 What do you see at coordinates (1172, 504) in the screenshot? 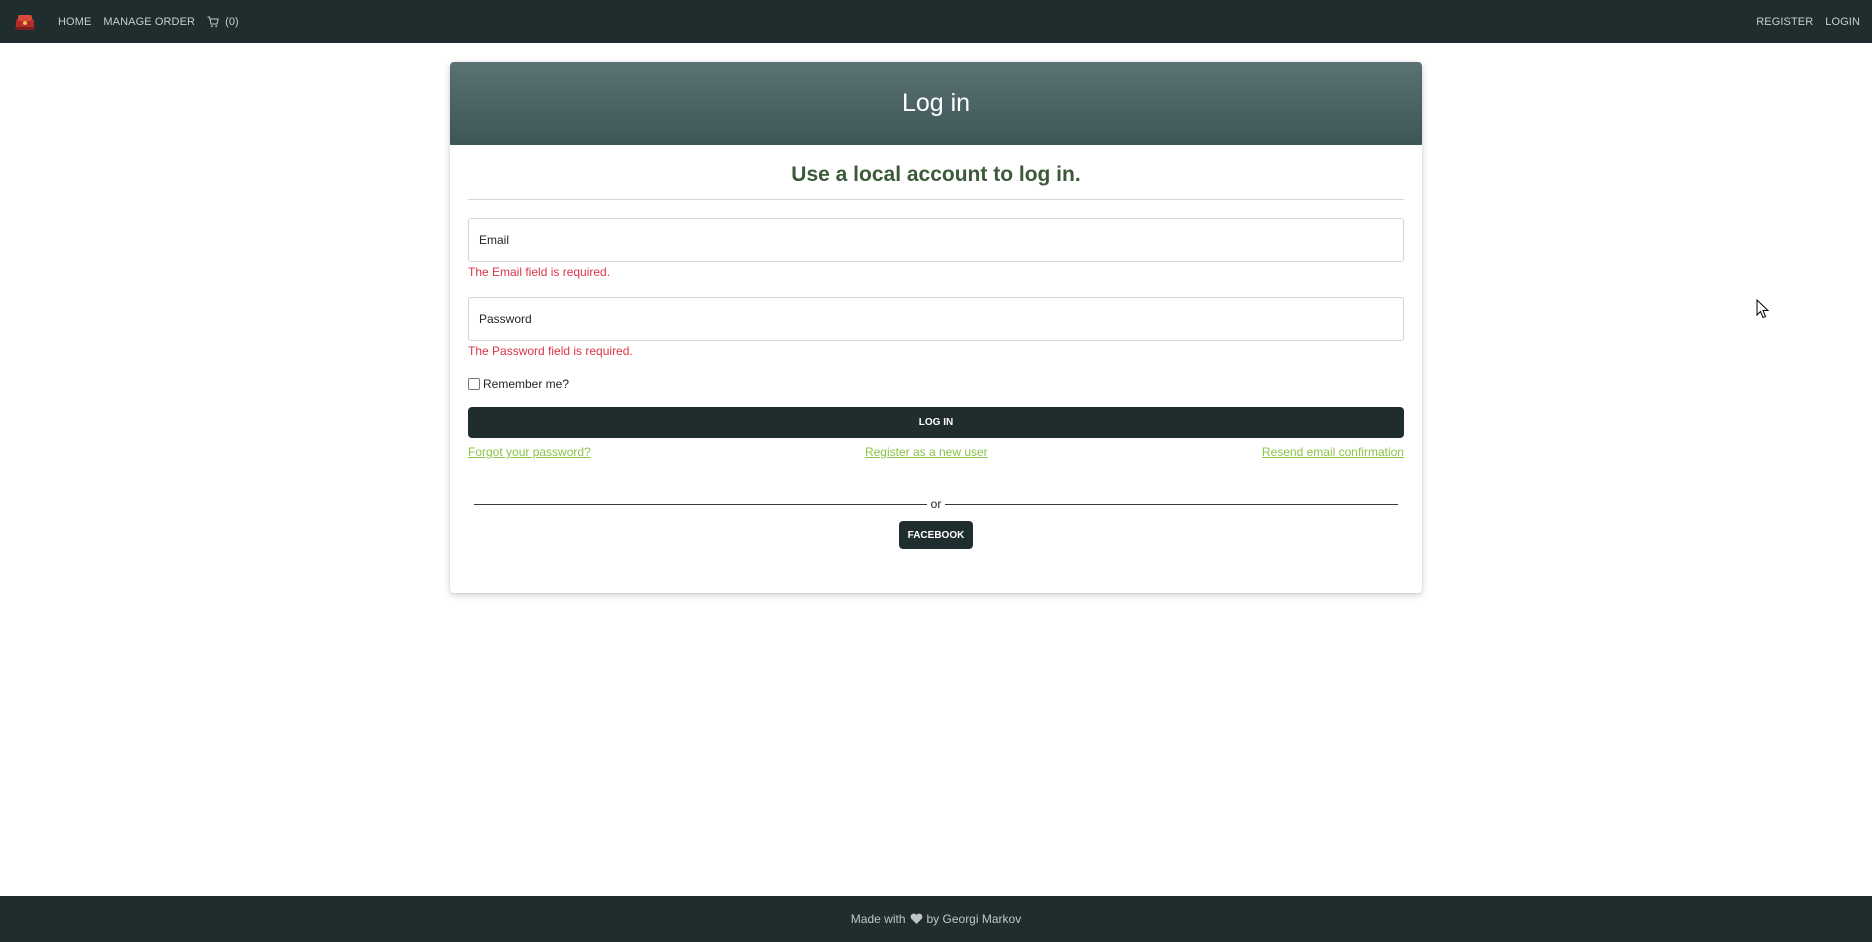
I see `divider-line-right` at bounding box center [1172, 504].